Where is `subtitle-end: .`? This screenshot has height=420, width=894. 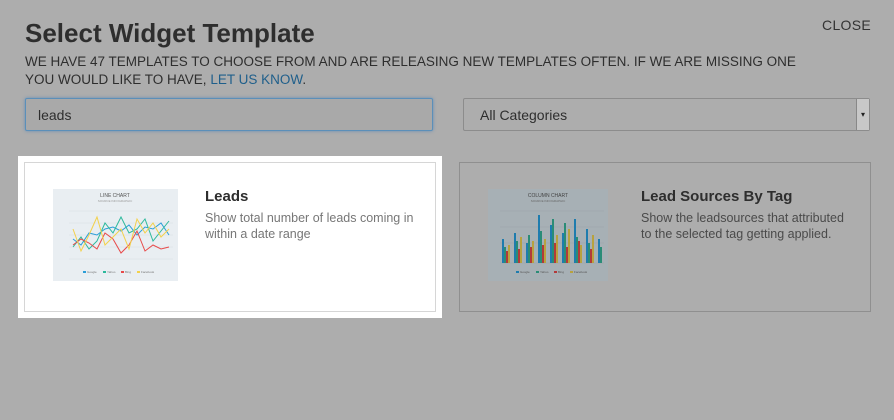 subtitle-end: . is located at coordinates (304, 79).